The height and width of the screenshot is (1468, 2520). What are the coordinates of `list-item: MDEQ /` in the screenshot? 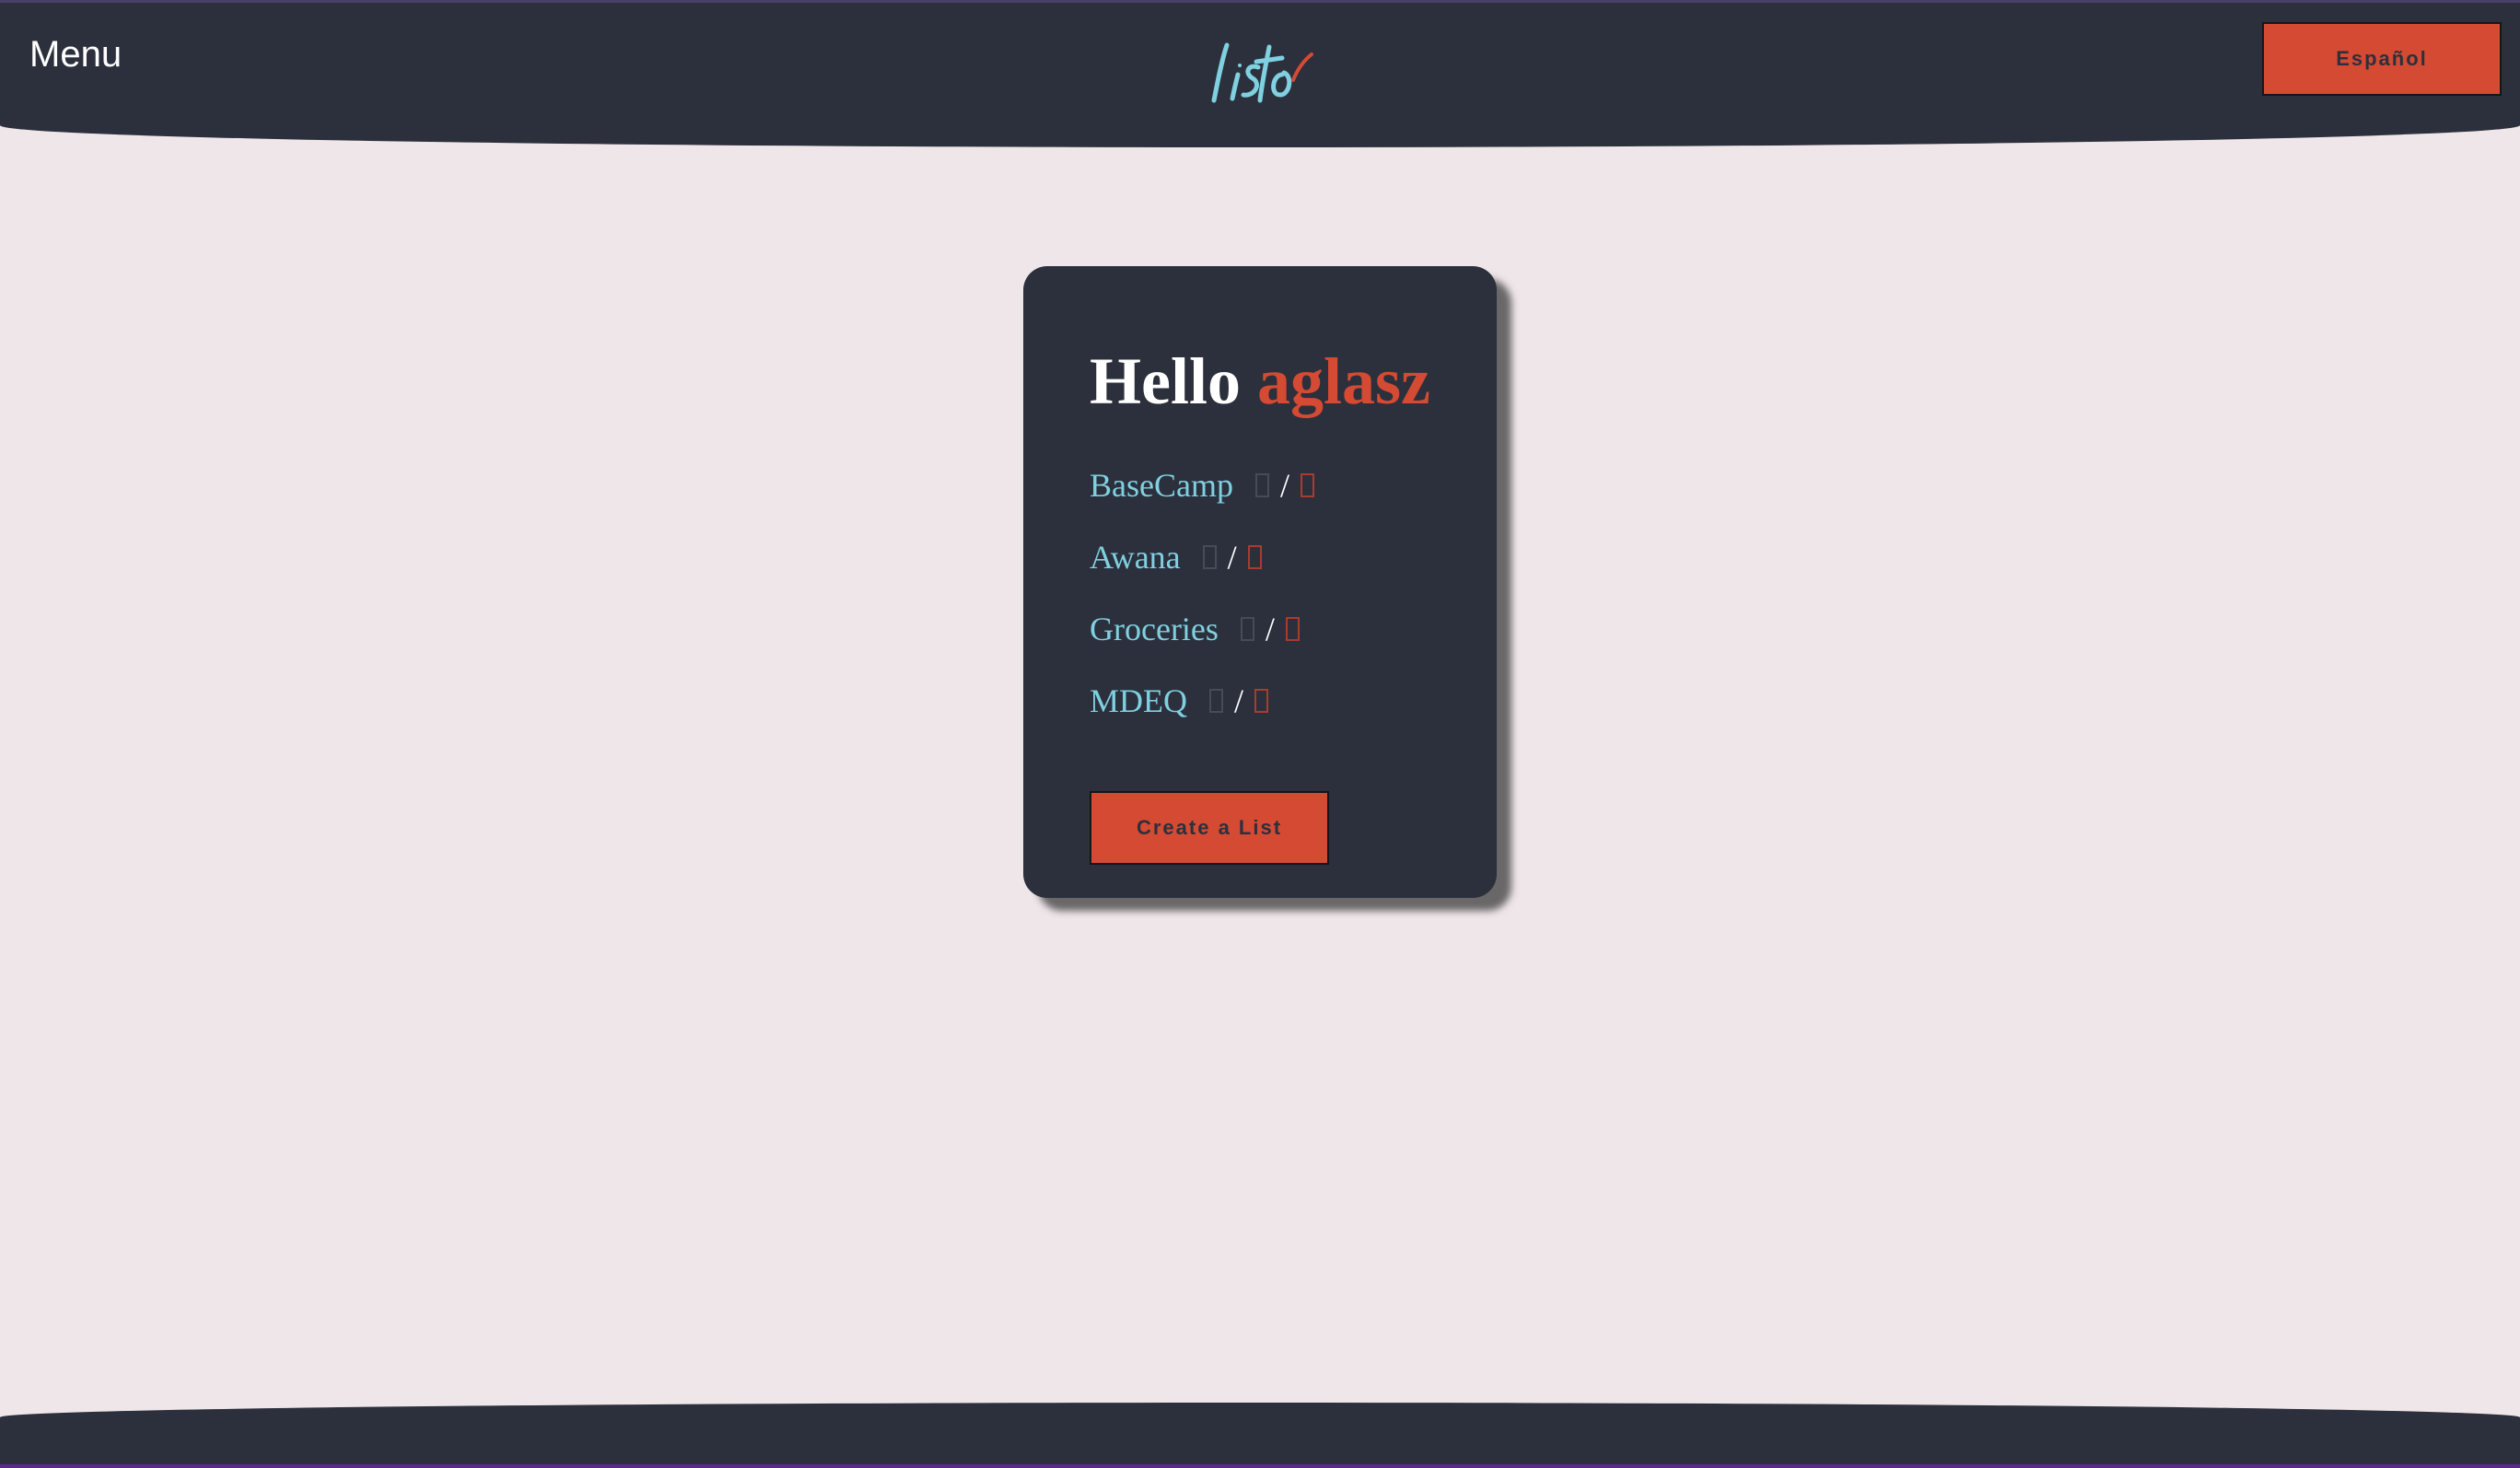 It's located at (1179, 701).